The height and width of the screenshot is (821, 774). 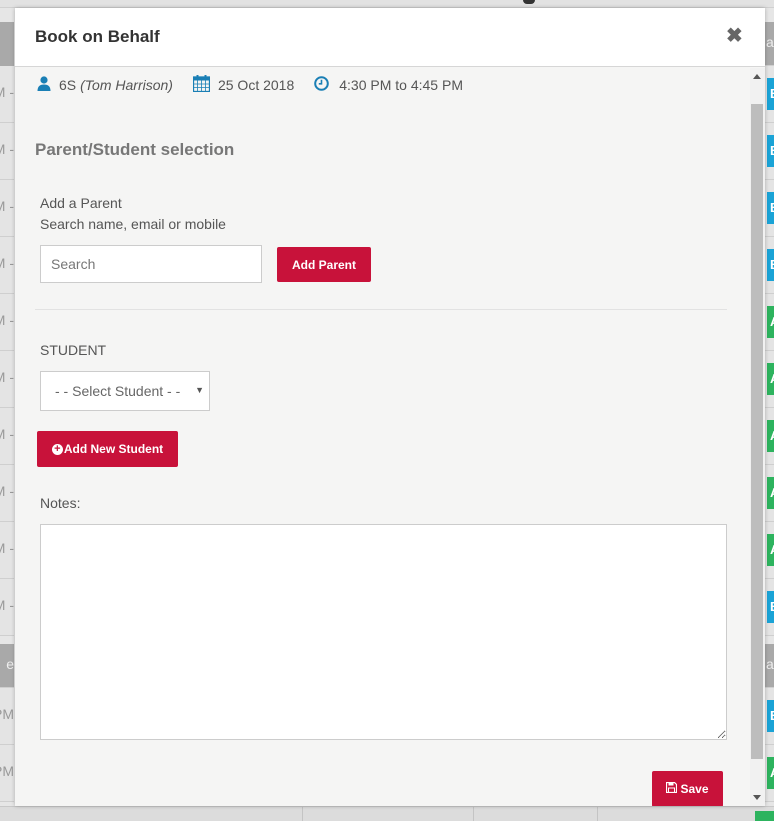 I want to click on calendar-icon, so click(x=201, y=85).